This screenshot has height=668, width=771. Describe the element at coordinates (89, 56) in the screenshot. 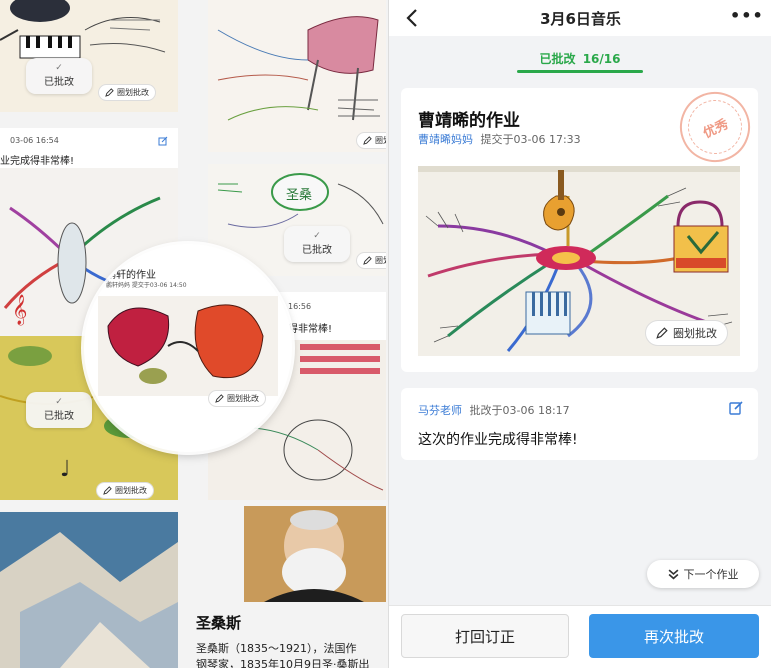

I see `collage-card-piano: ✓ 已批改 圈划批改` at that location.